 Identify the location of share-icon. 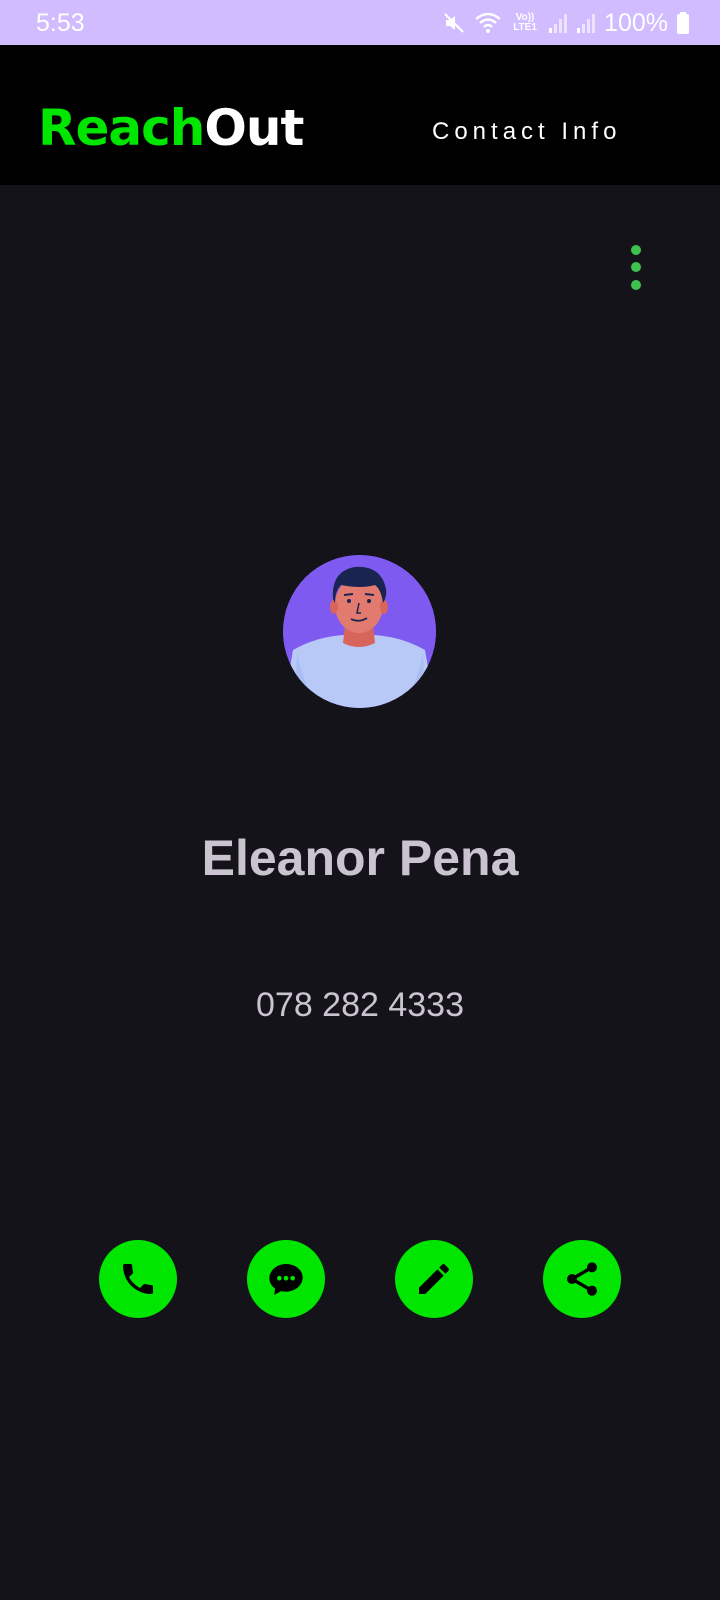
(582, 1279).